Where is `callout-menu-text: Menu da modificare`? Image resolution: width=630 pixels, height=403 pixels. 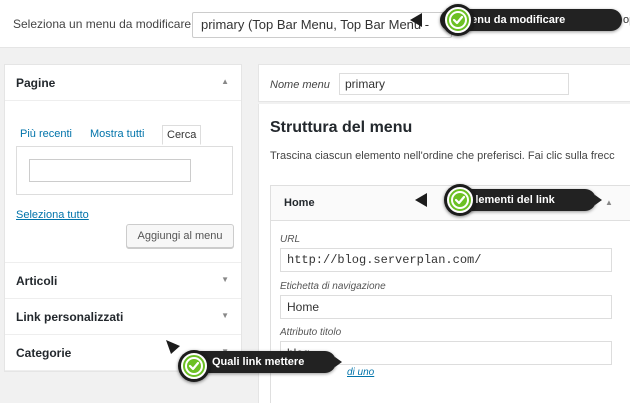
callout-menu-text: Menu da modificare is located at coordinates (514, 20).